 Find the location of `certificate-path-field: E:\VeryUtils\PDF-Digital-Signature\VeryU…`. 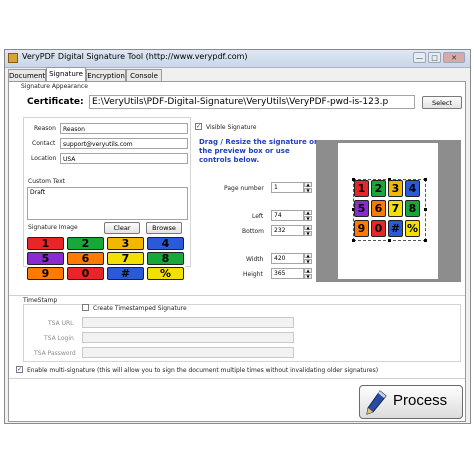

certificate-path-field: E:\VeryUtils\PDF-Digital-Signature\VeryU… is located at coordinates (252, 102).